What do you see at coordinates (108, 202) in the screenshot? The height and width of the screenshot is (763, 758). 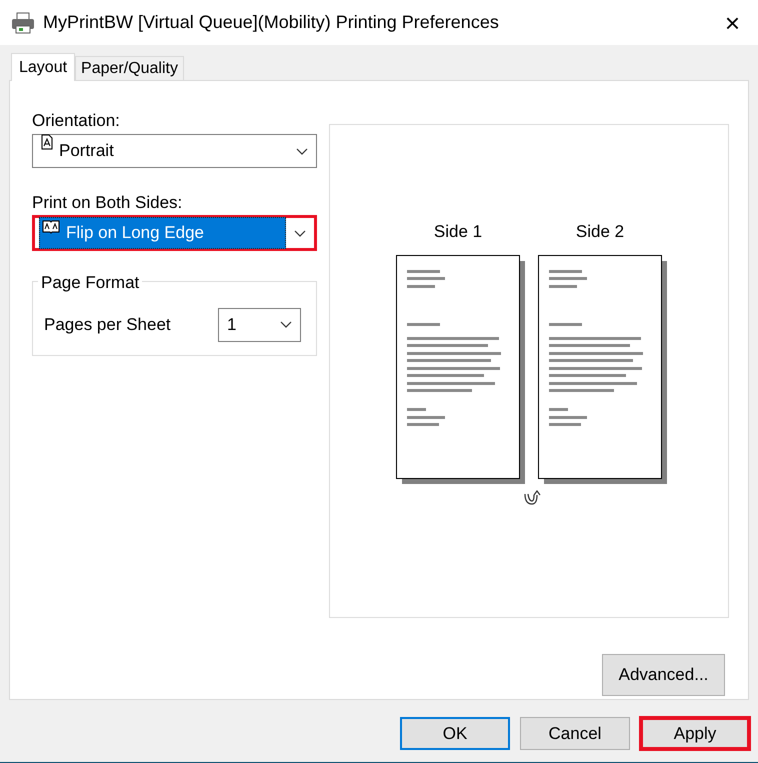 I see `duplex-label: Print on Both Sides:` at bounding box center [108, 202].